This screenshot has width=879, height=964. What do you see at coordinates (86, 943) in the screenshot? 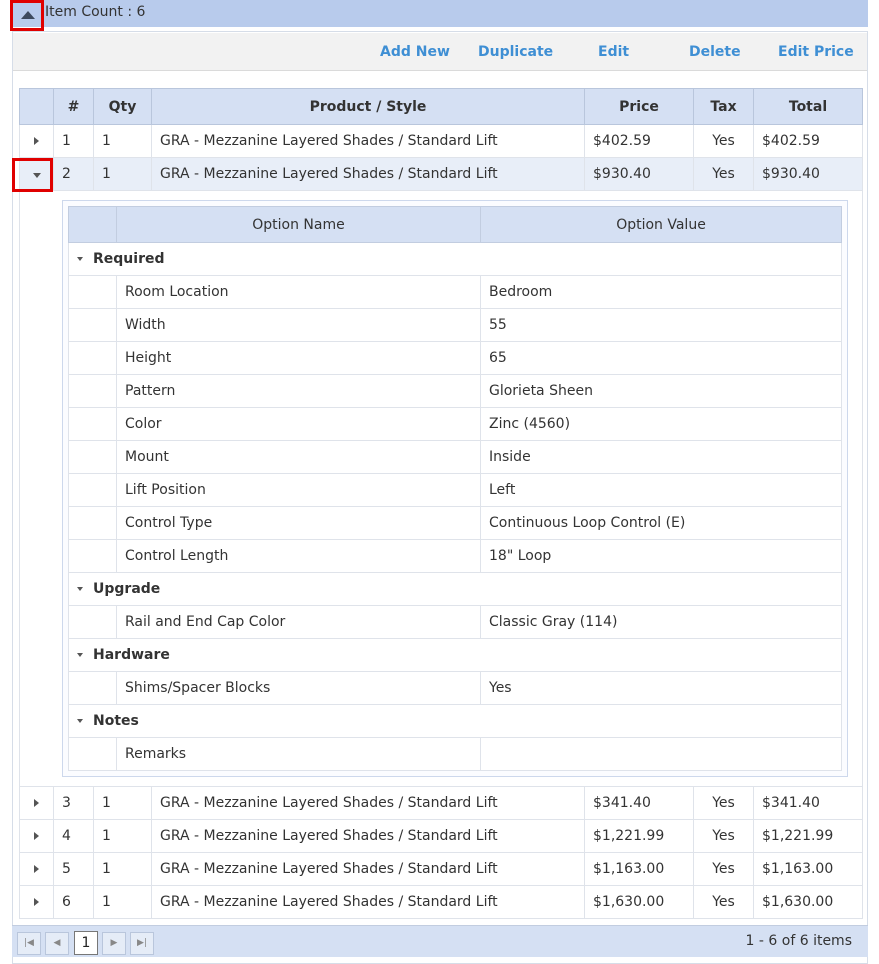
I see `current-page-button: 1` at bounding box center [86, 943].